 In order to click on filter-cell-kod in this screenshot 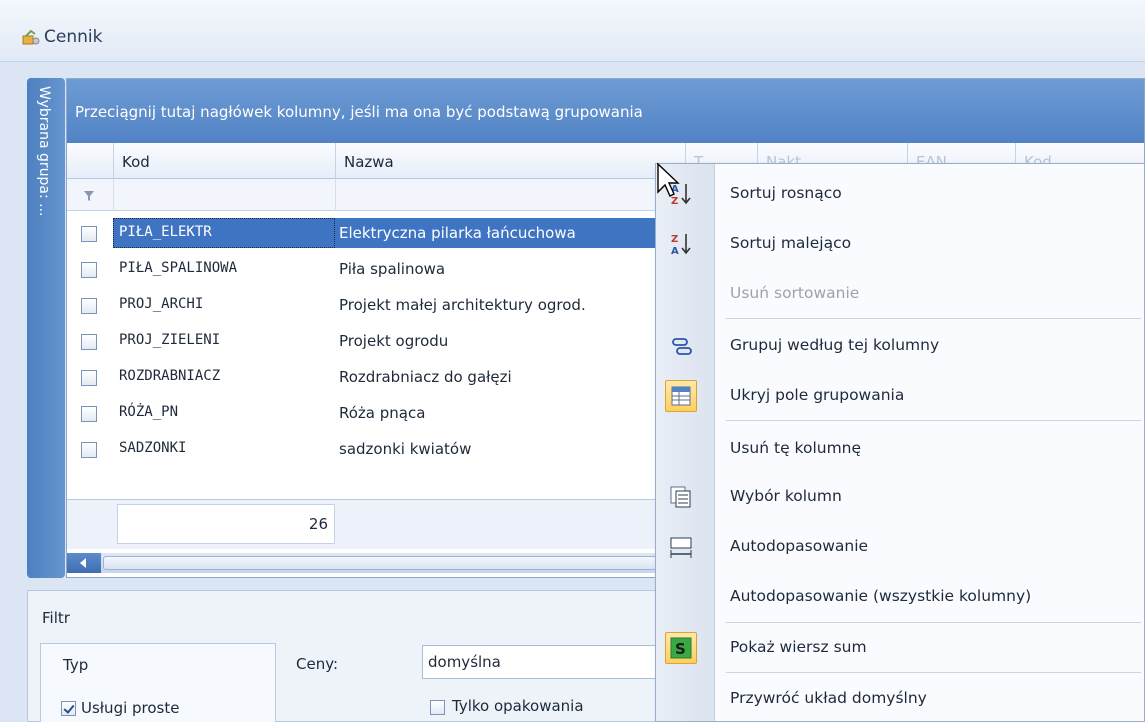, I will do `click(224, 195)`.